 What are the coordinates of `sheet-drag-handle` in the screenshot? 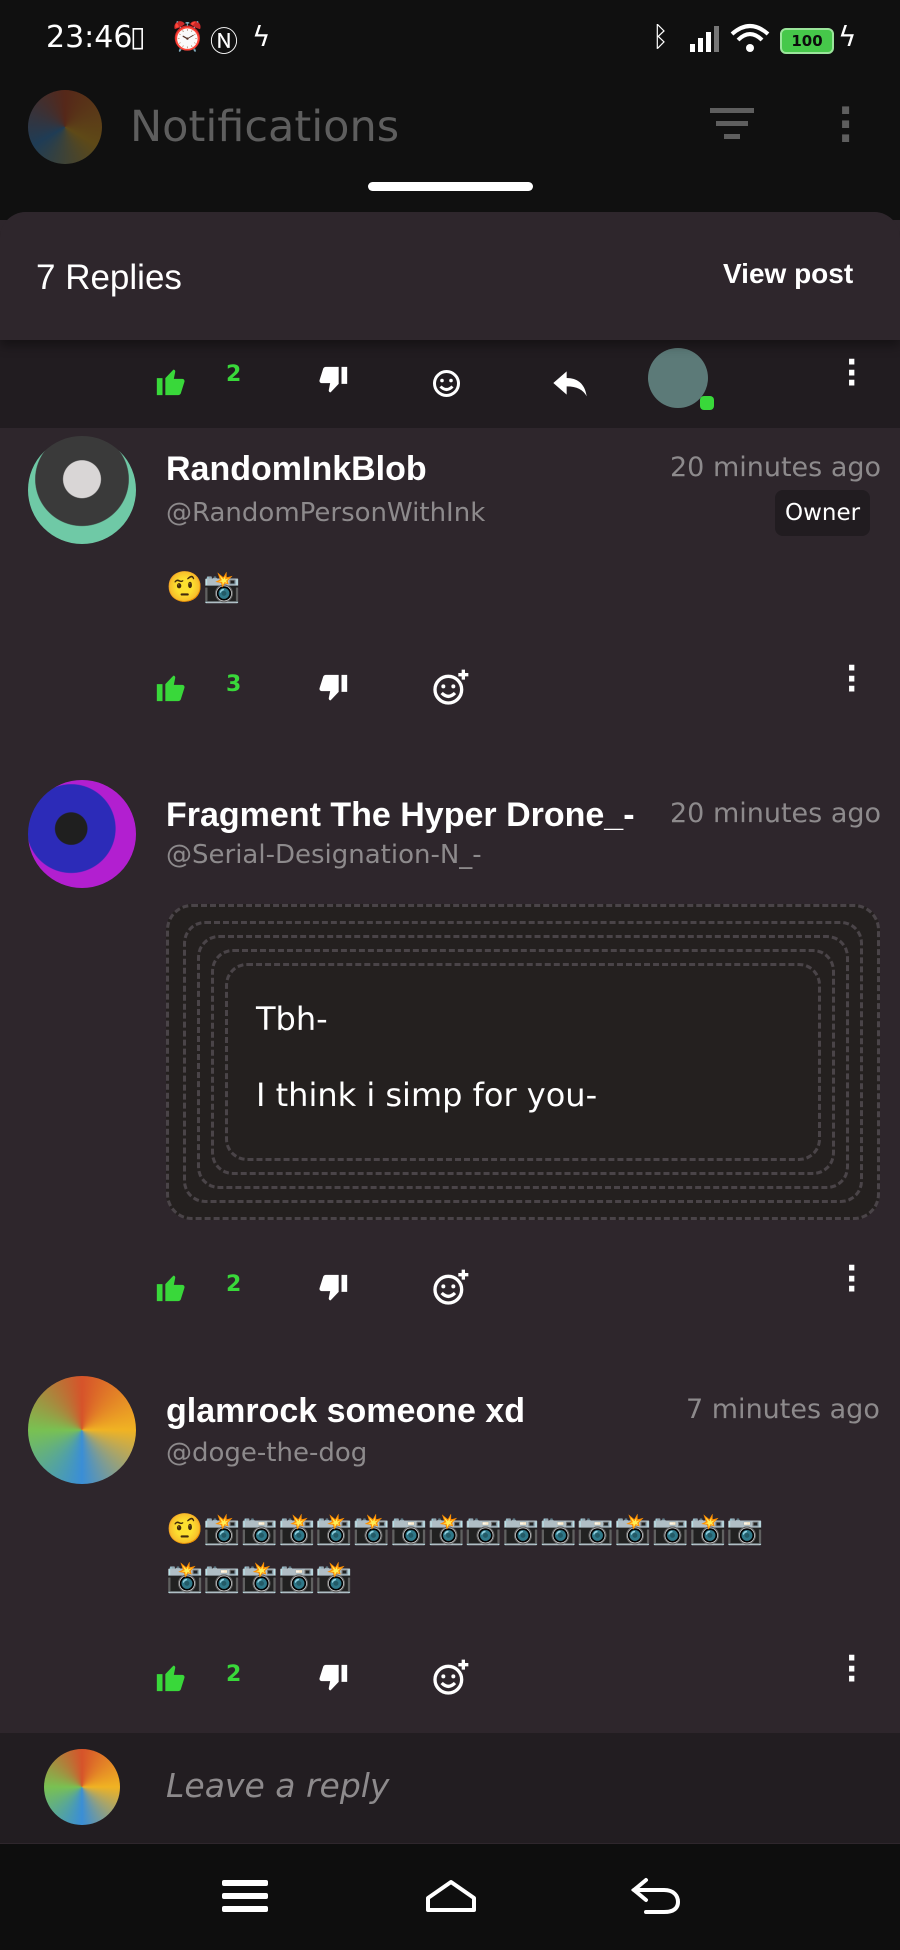 It's located at (450, 186).